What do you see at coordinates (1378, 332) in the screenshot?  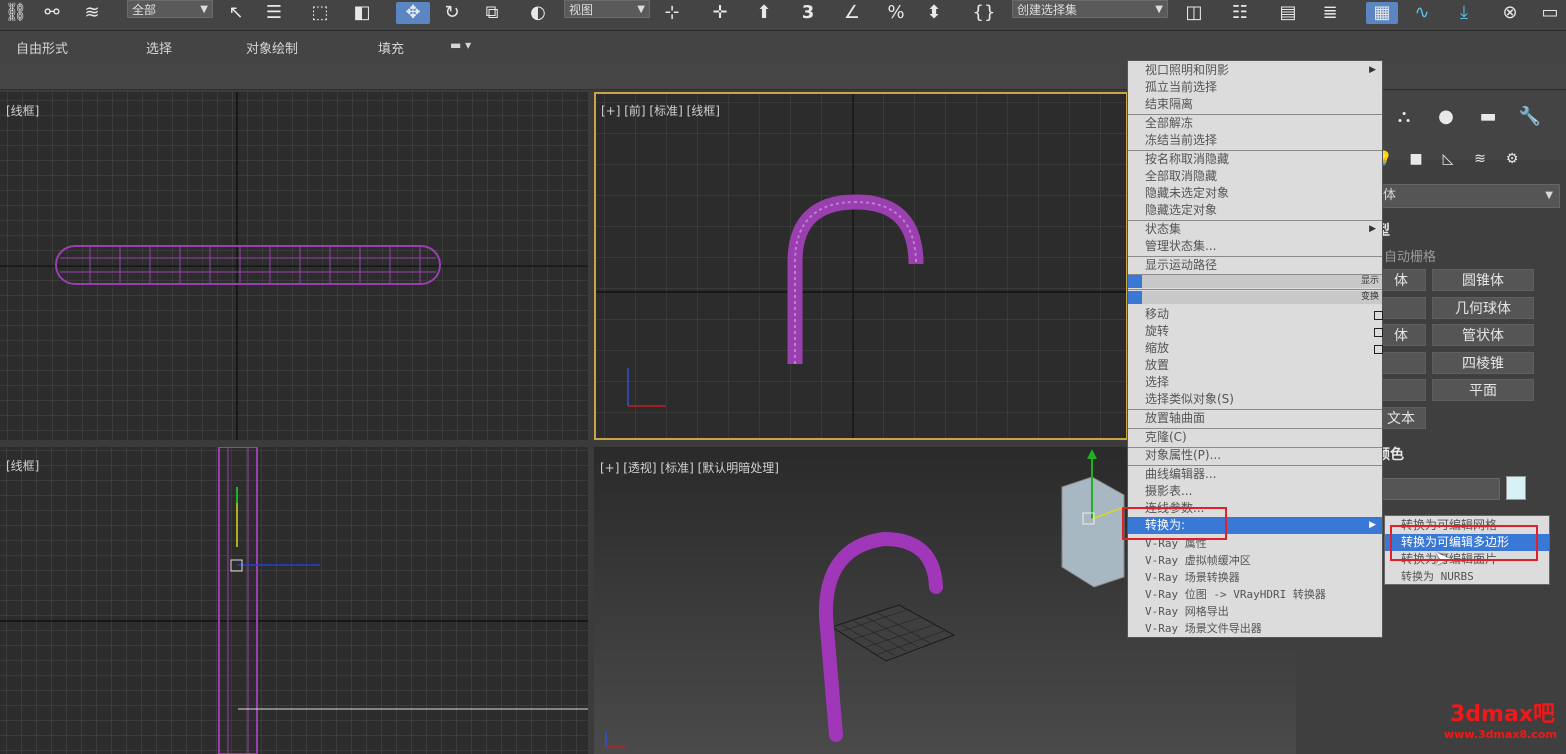 I see `rotate-settings-box` at bounding box center [1378, 332].